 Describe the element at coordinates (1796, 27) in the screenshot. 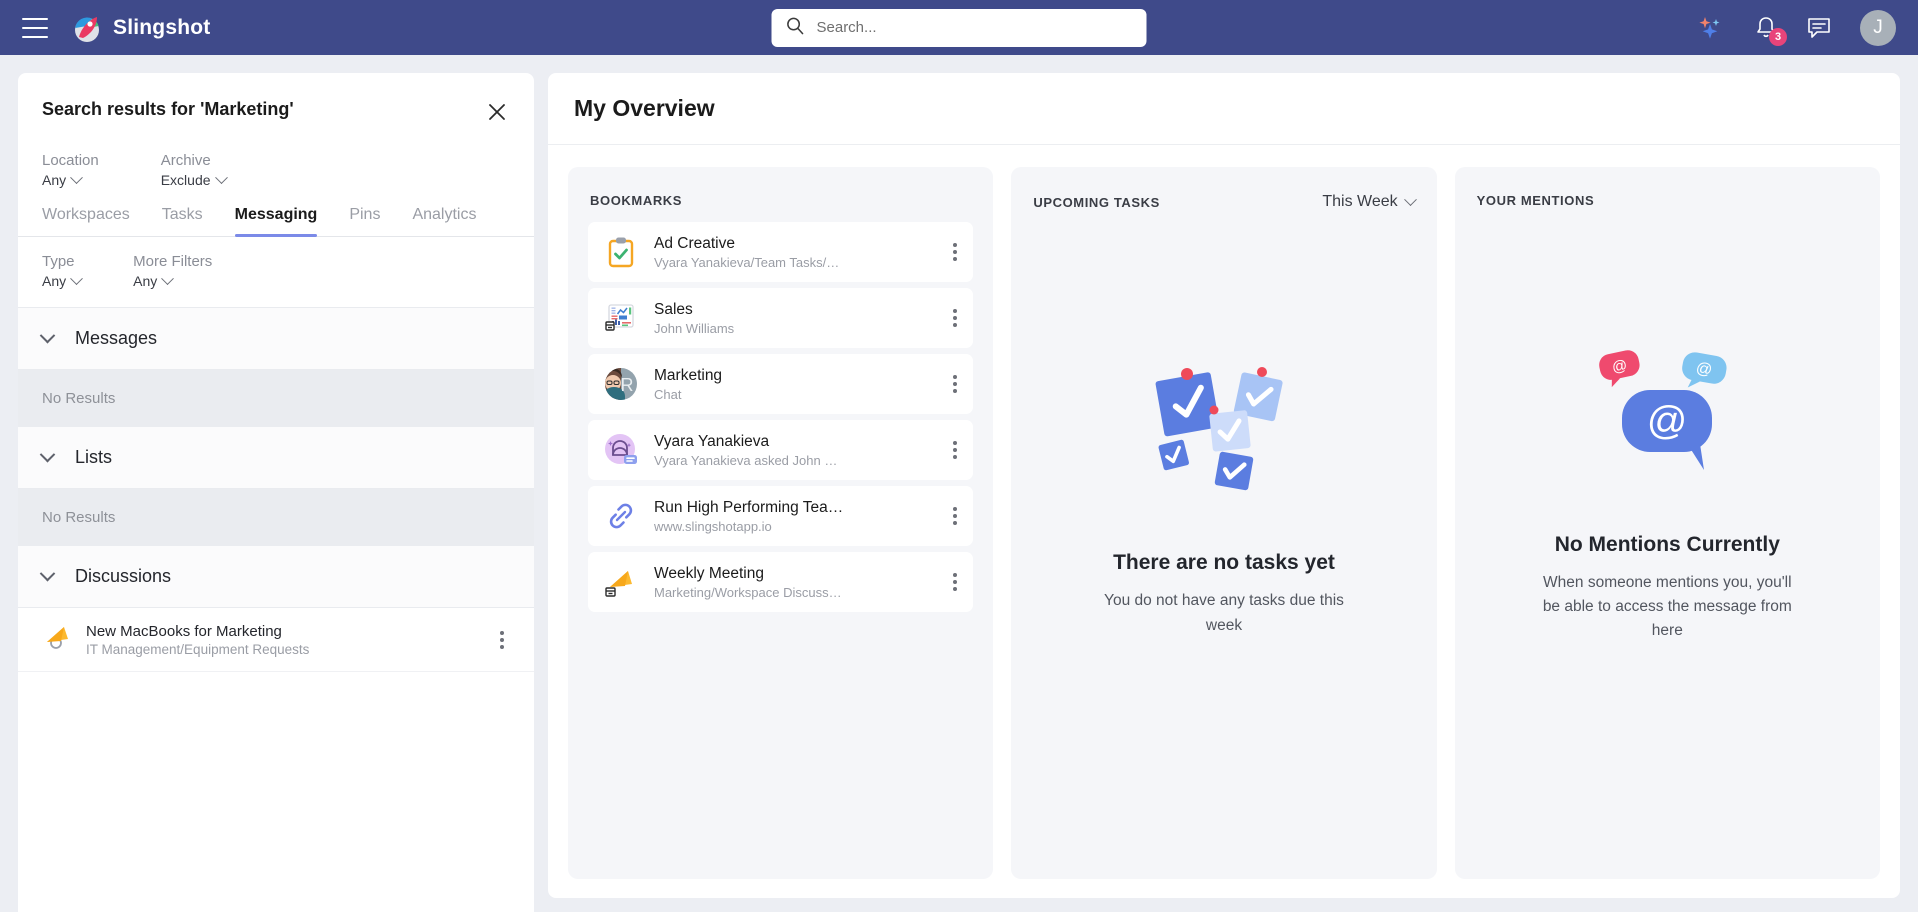

I see `top-bar-actions: 3 J` at that location.